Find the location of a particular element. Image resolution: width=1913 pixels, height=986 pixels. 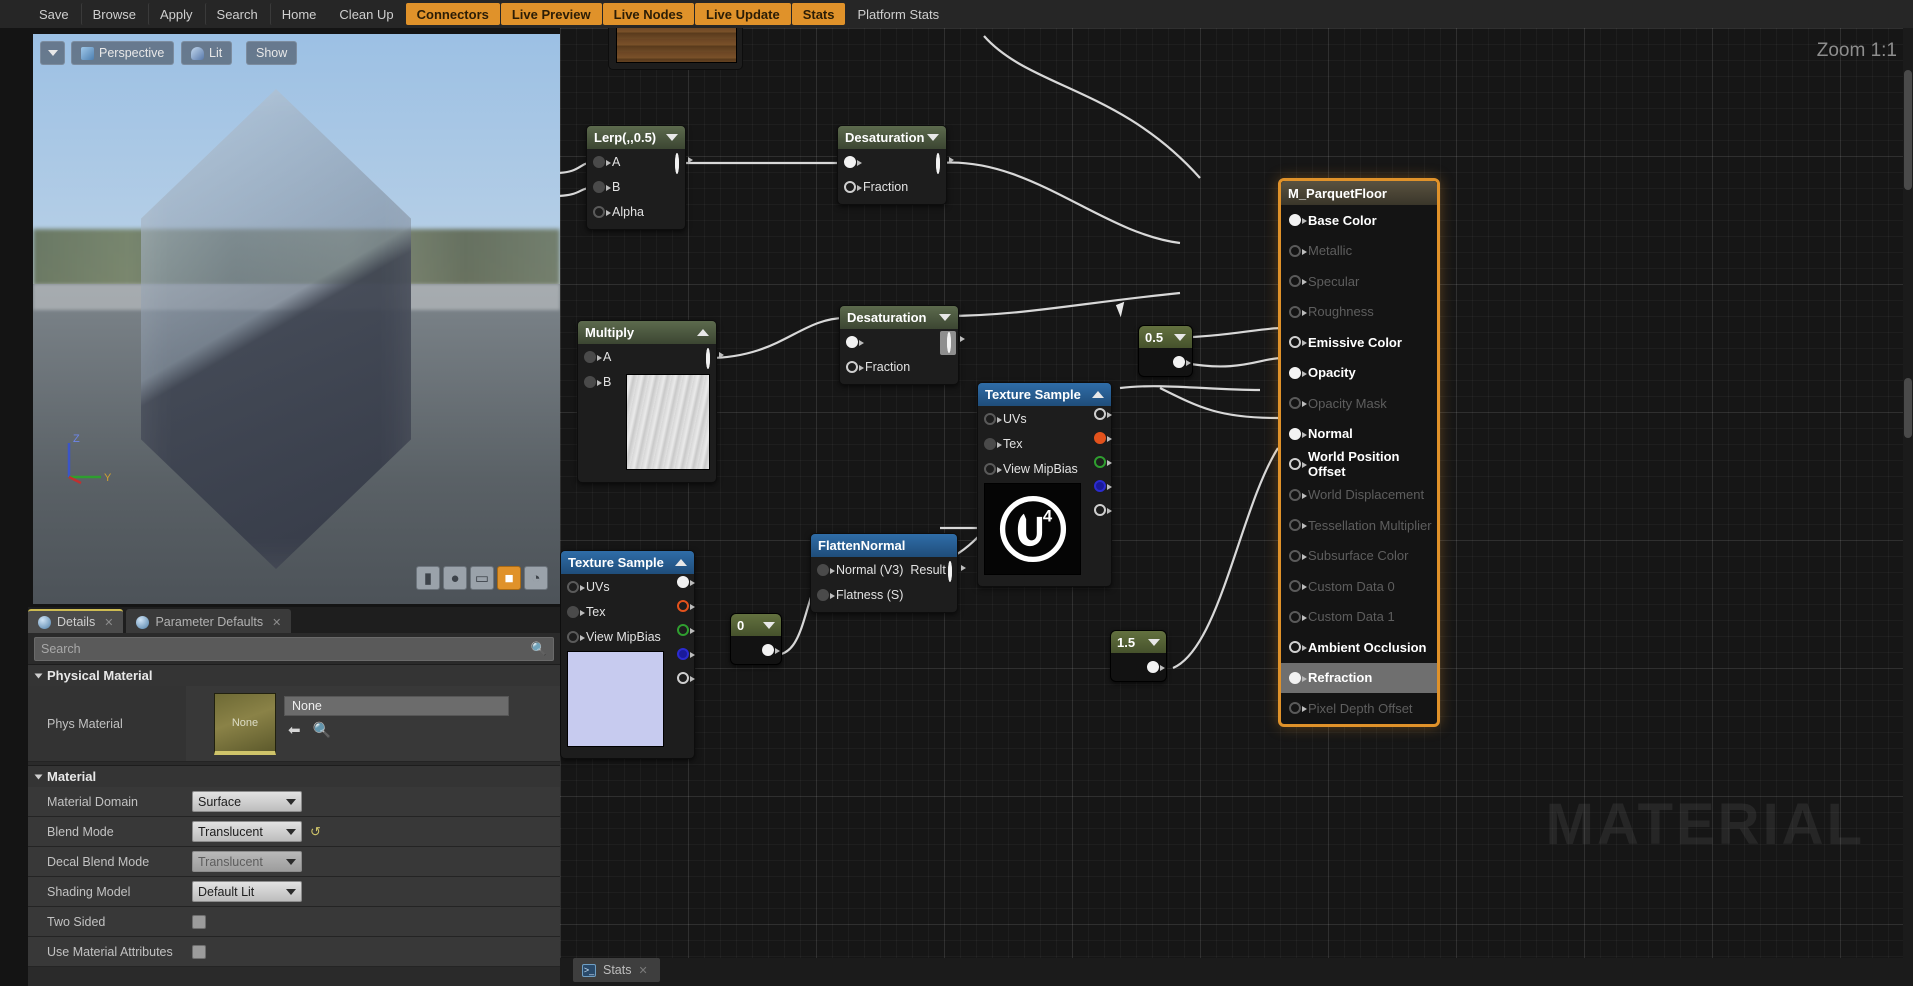

chevron-up-icon is located at coordinates (703, 332).